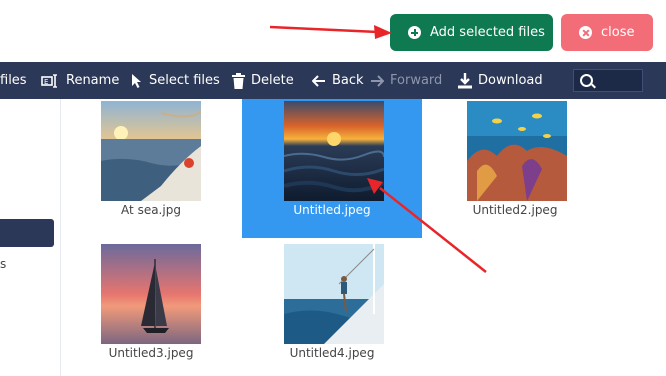  I want to click on back-button: Back, so click(338, 80).